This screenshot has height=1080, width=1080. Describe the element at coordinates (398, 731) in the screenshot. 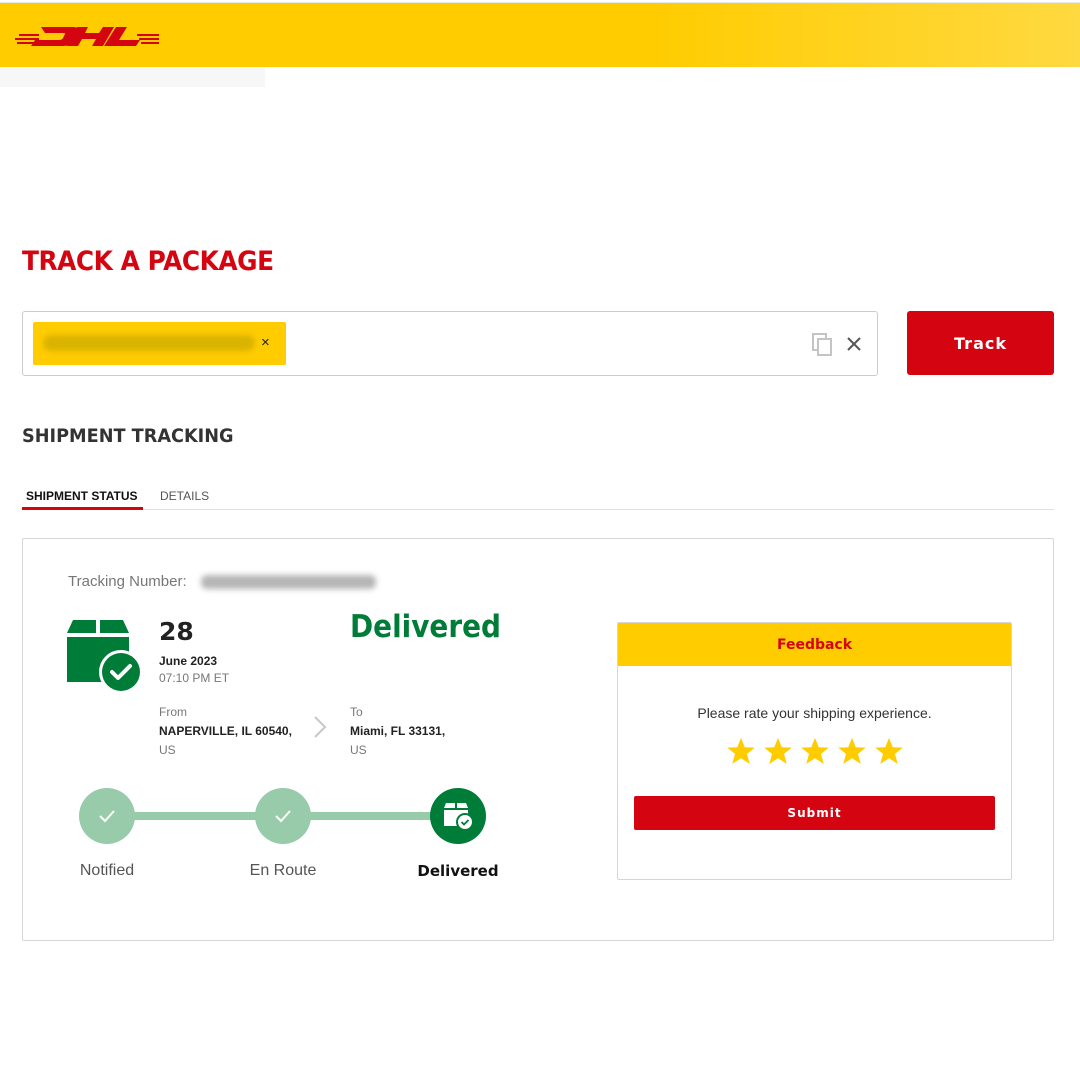

I see `destination-city: Miami, FL 33131,` at that location.